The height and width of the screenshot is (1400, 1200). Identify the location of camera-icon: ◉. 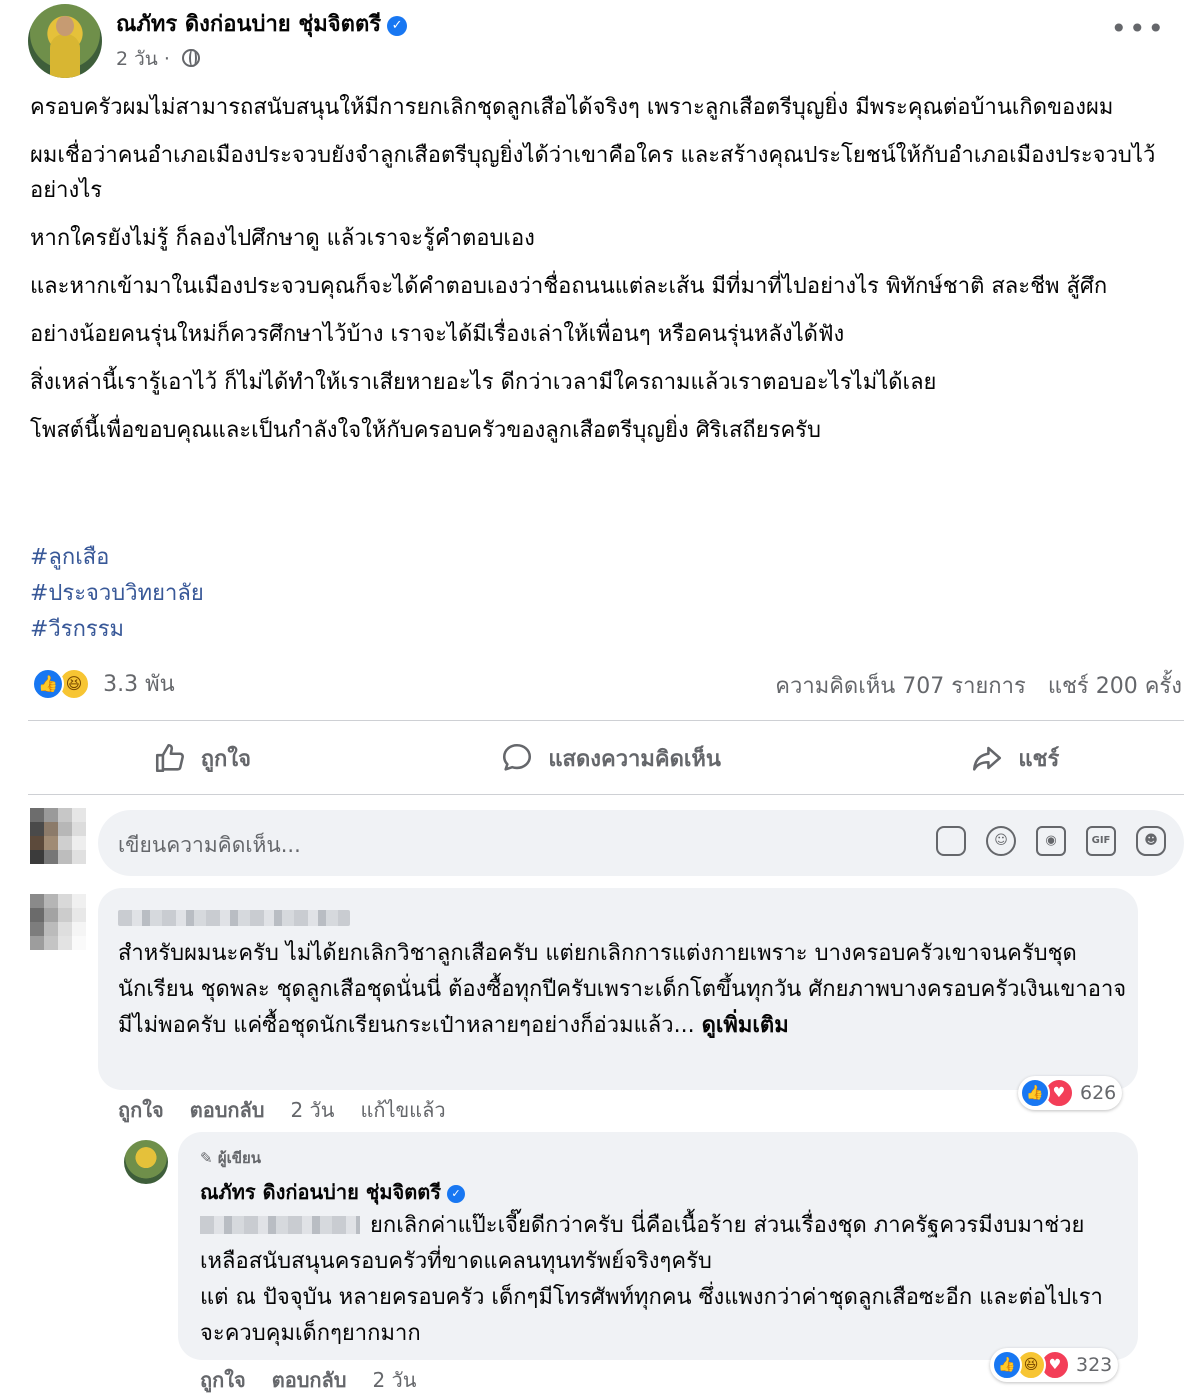
(1051, 841).